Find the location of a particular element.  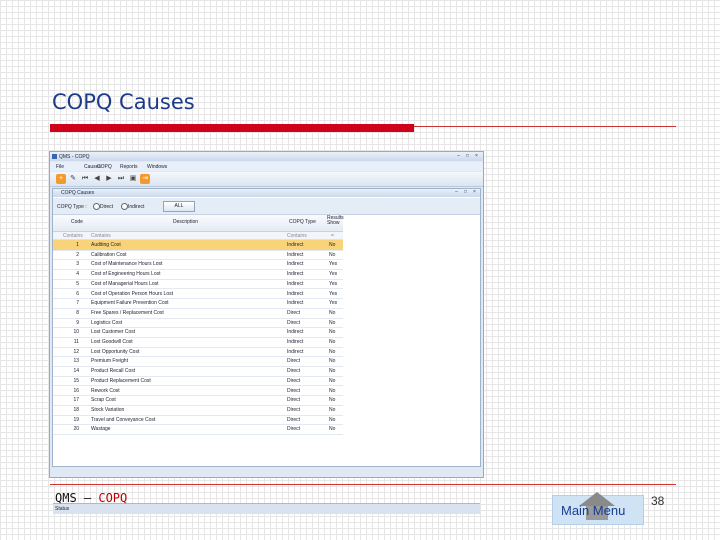

cell-description: Free Spares / Replacement Cost is located at coordinates (127, 312).